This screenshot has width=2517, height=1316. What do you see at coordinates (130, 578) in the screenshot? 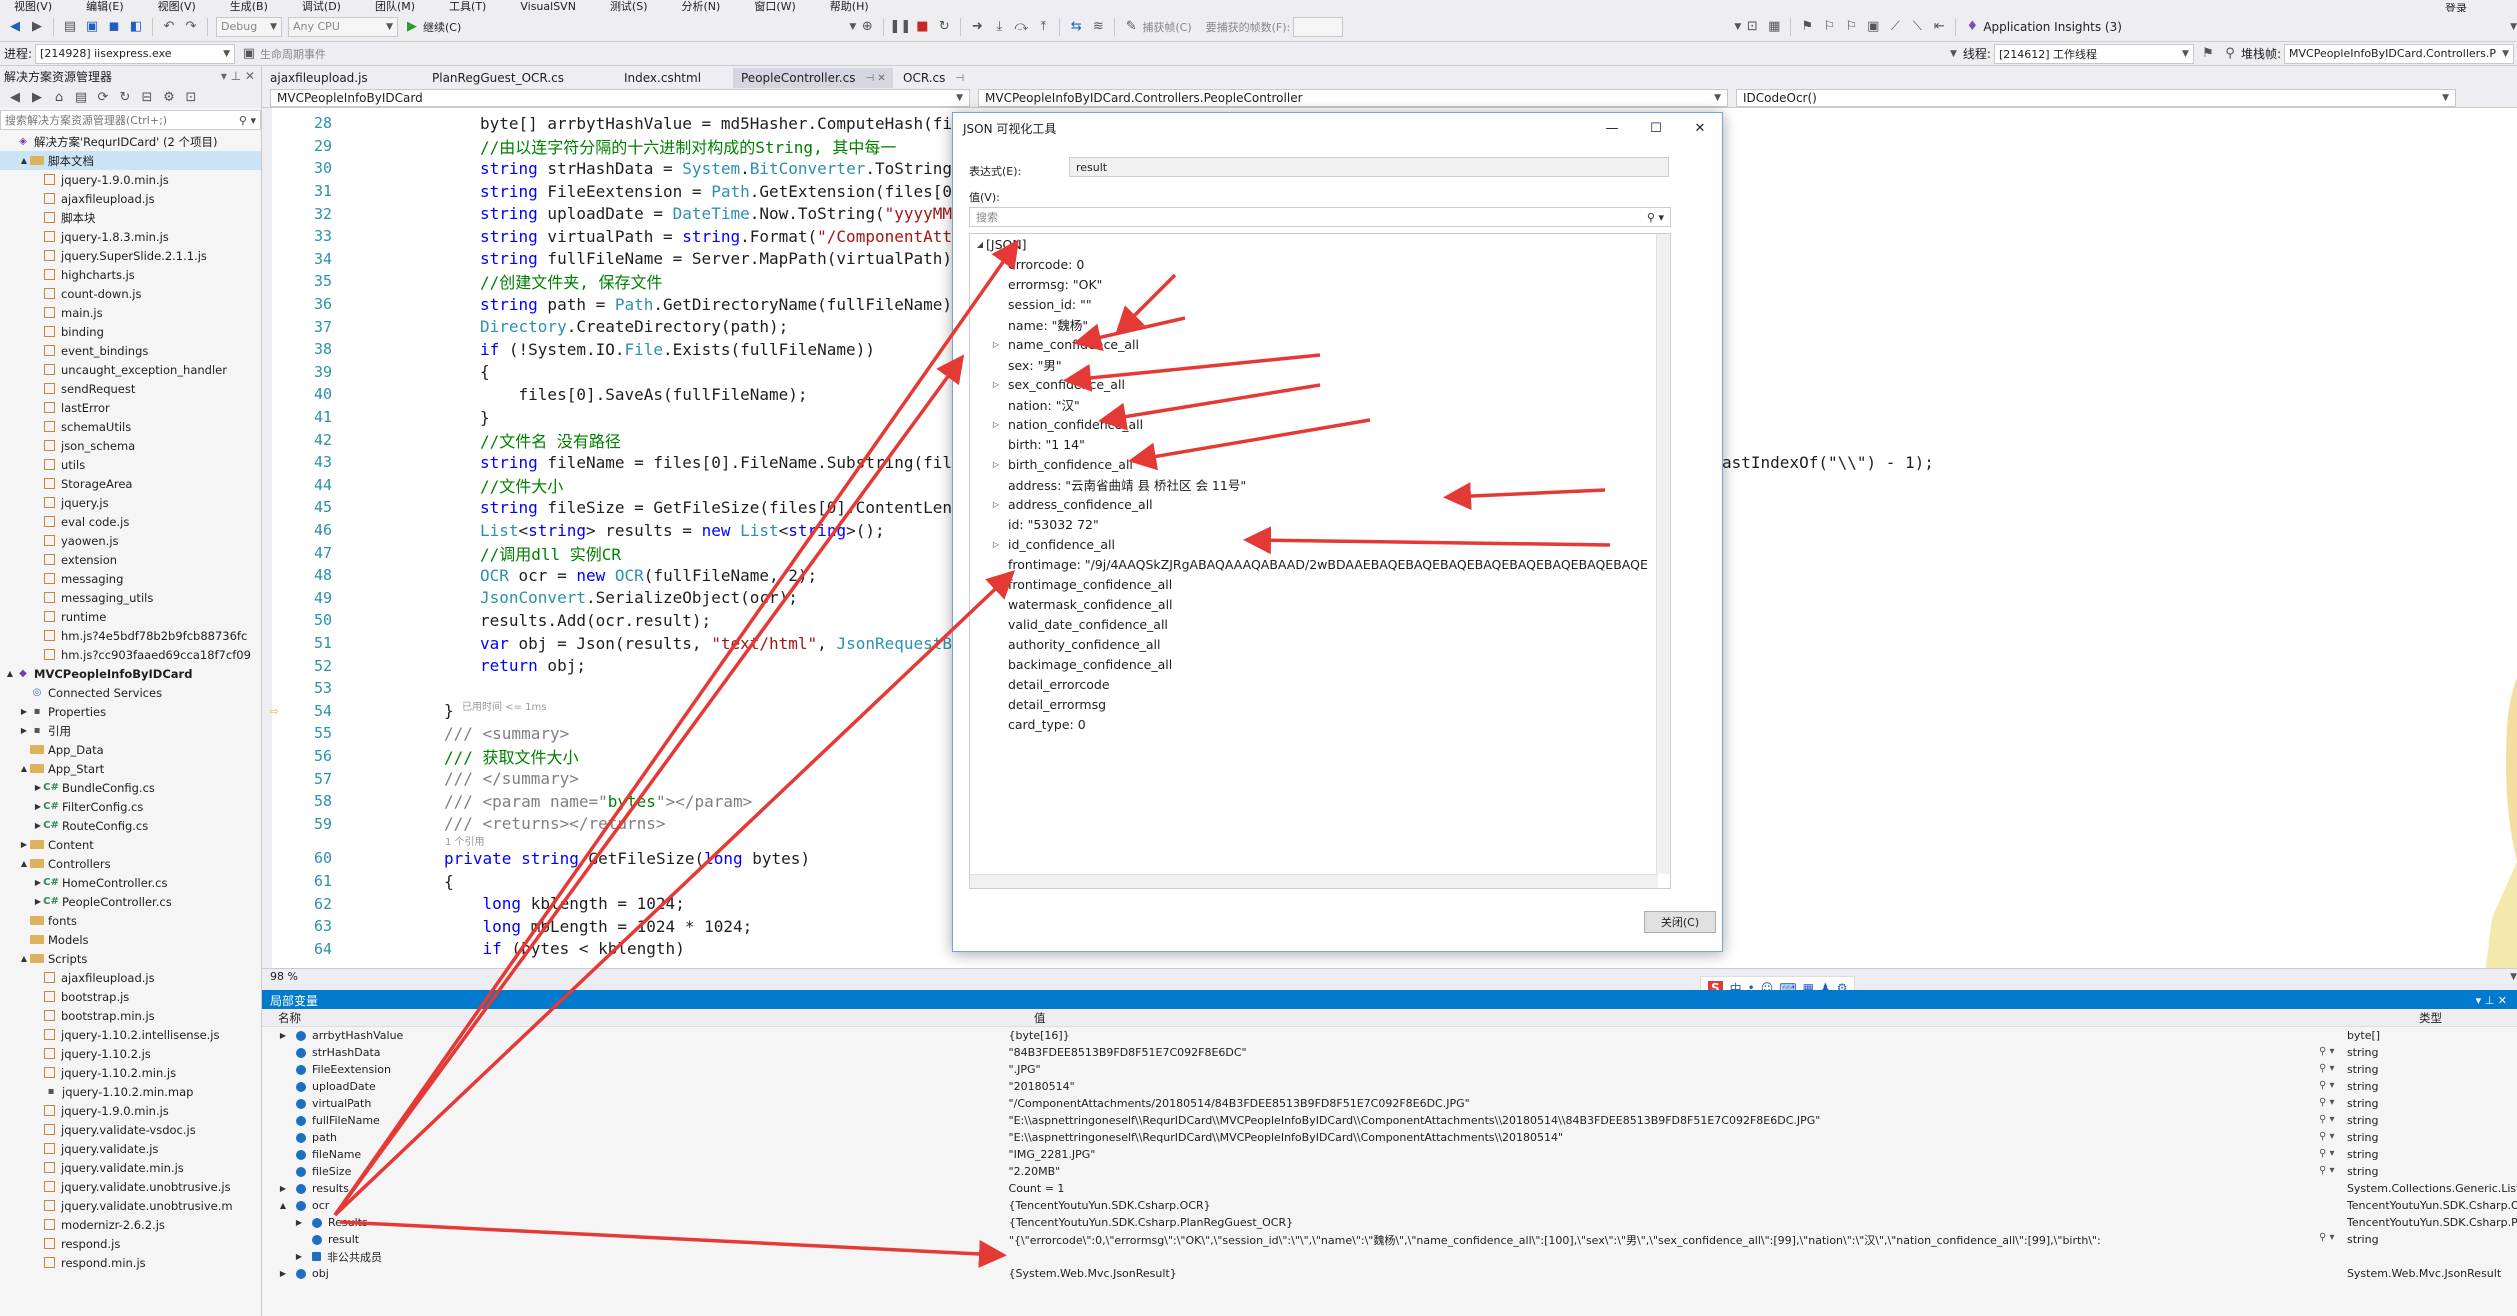
I see `tree-item: messaging` at bounding box center [130, 578].